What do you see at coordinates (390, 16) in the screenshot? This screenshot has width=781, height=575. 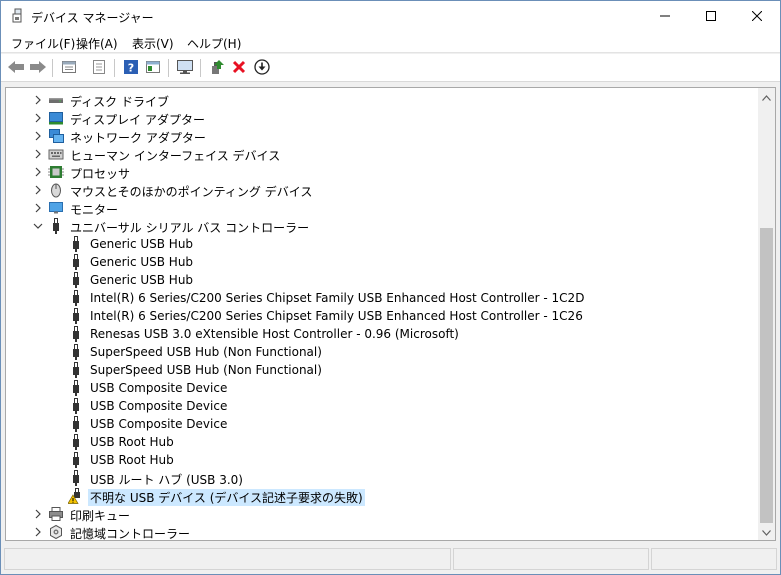 I see `title-bar: デバイス マネージャー` at bounding box center [390, 16].